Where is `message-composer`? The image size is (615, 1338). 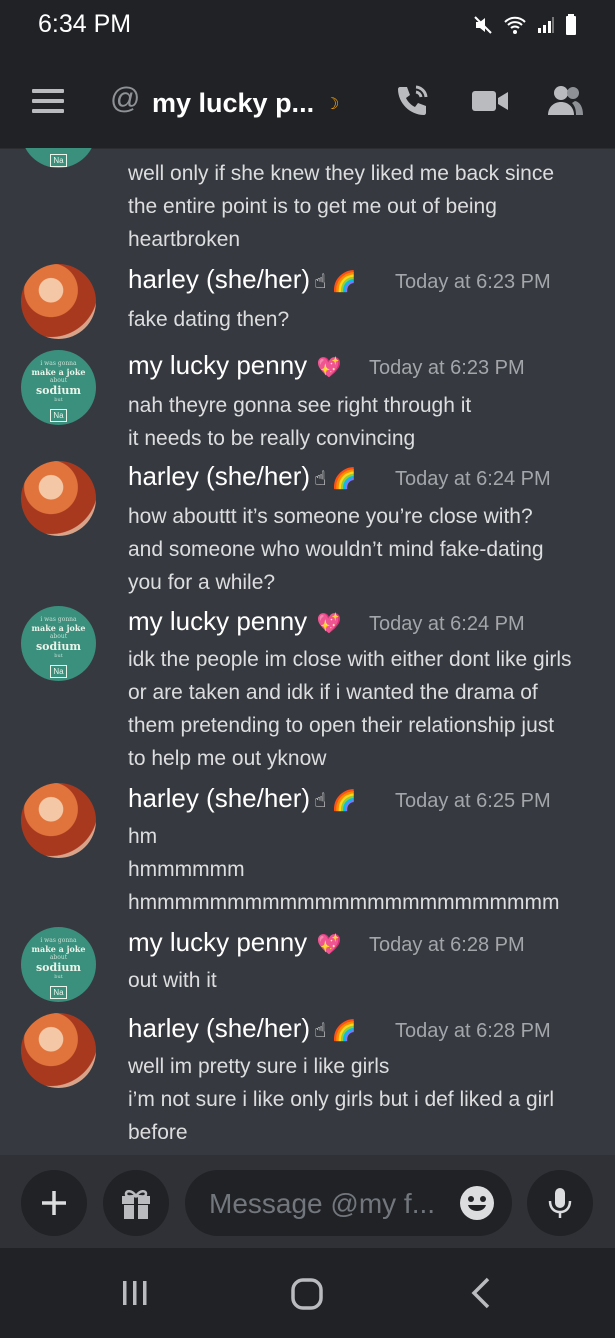
message-composer is located at coordinates (307, 1201).